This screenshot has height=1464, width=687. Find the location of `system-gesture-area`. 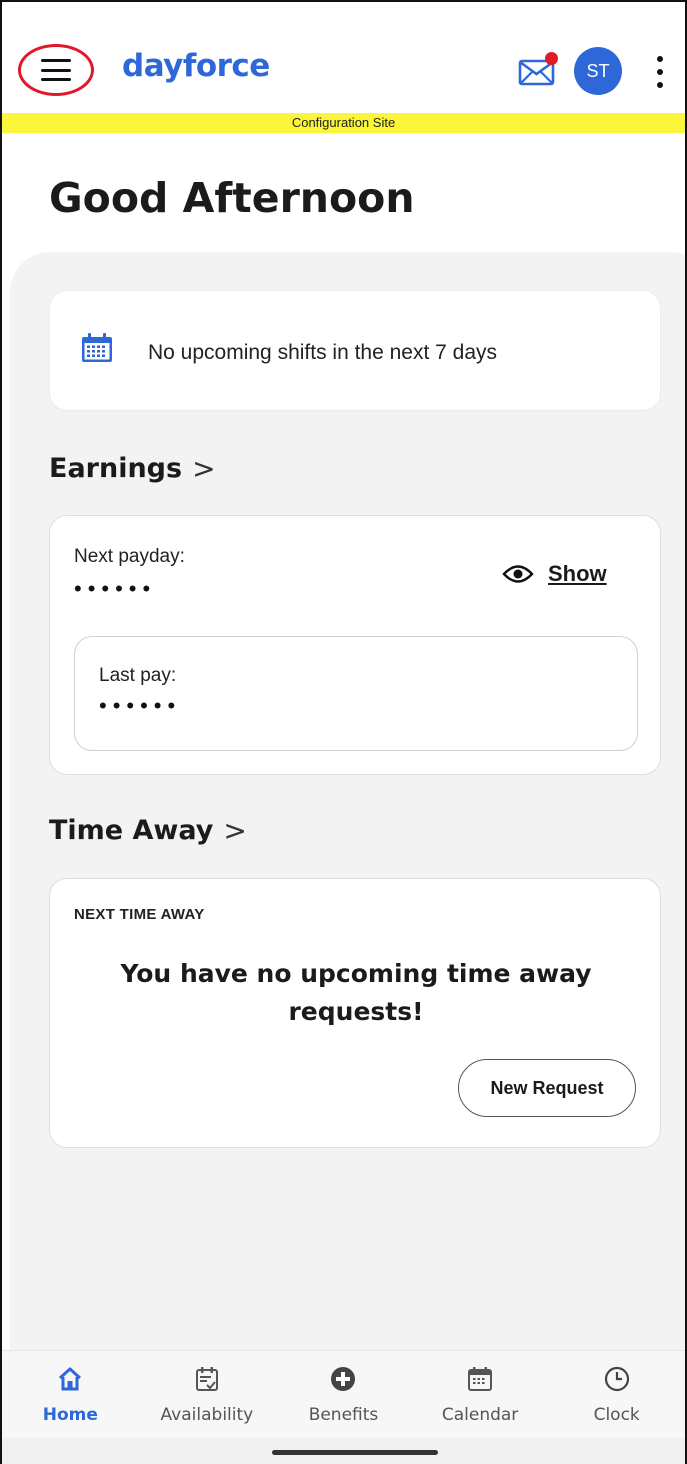

system-gesture-area is located at coordinates (343, 1451).